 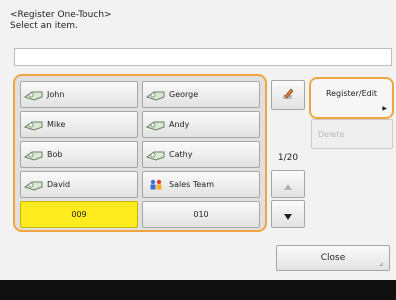 I want to click on one-touch-010: 010, so click(x=201, y=214).